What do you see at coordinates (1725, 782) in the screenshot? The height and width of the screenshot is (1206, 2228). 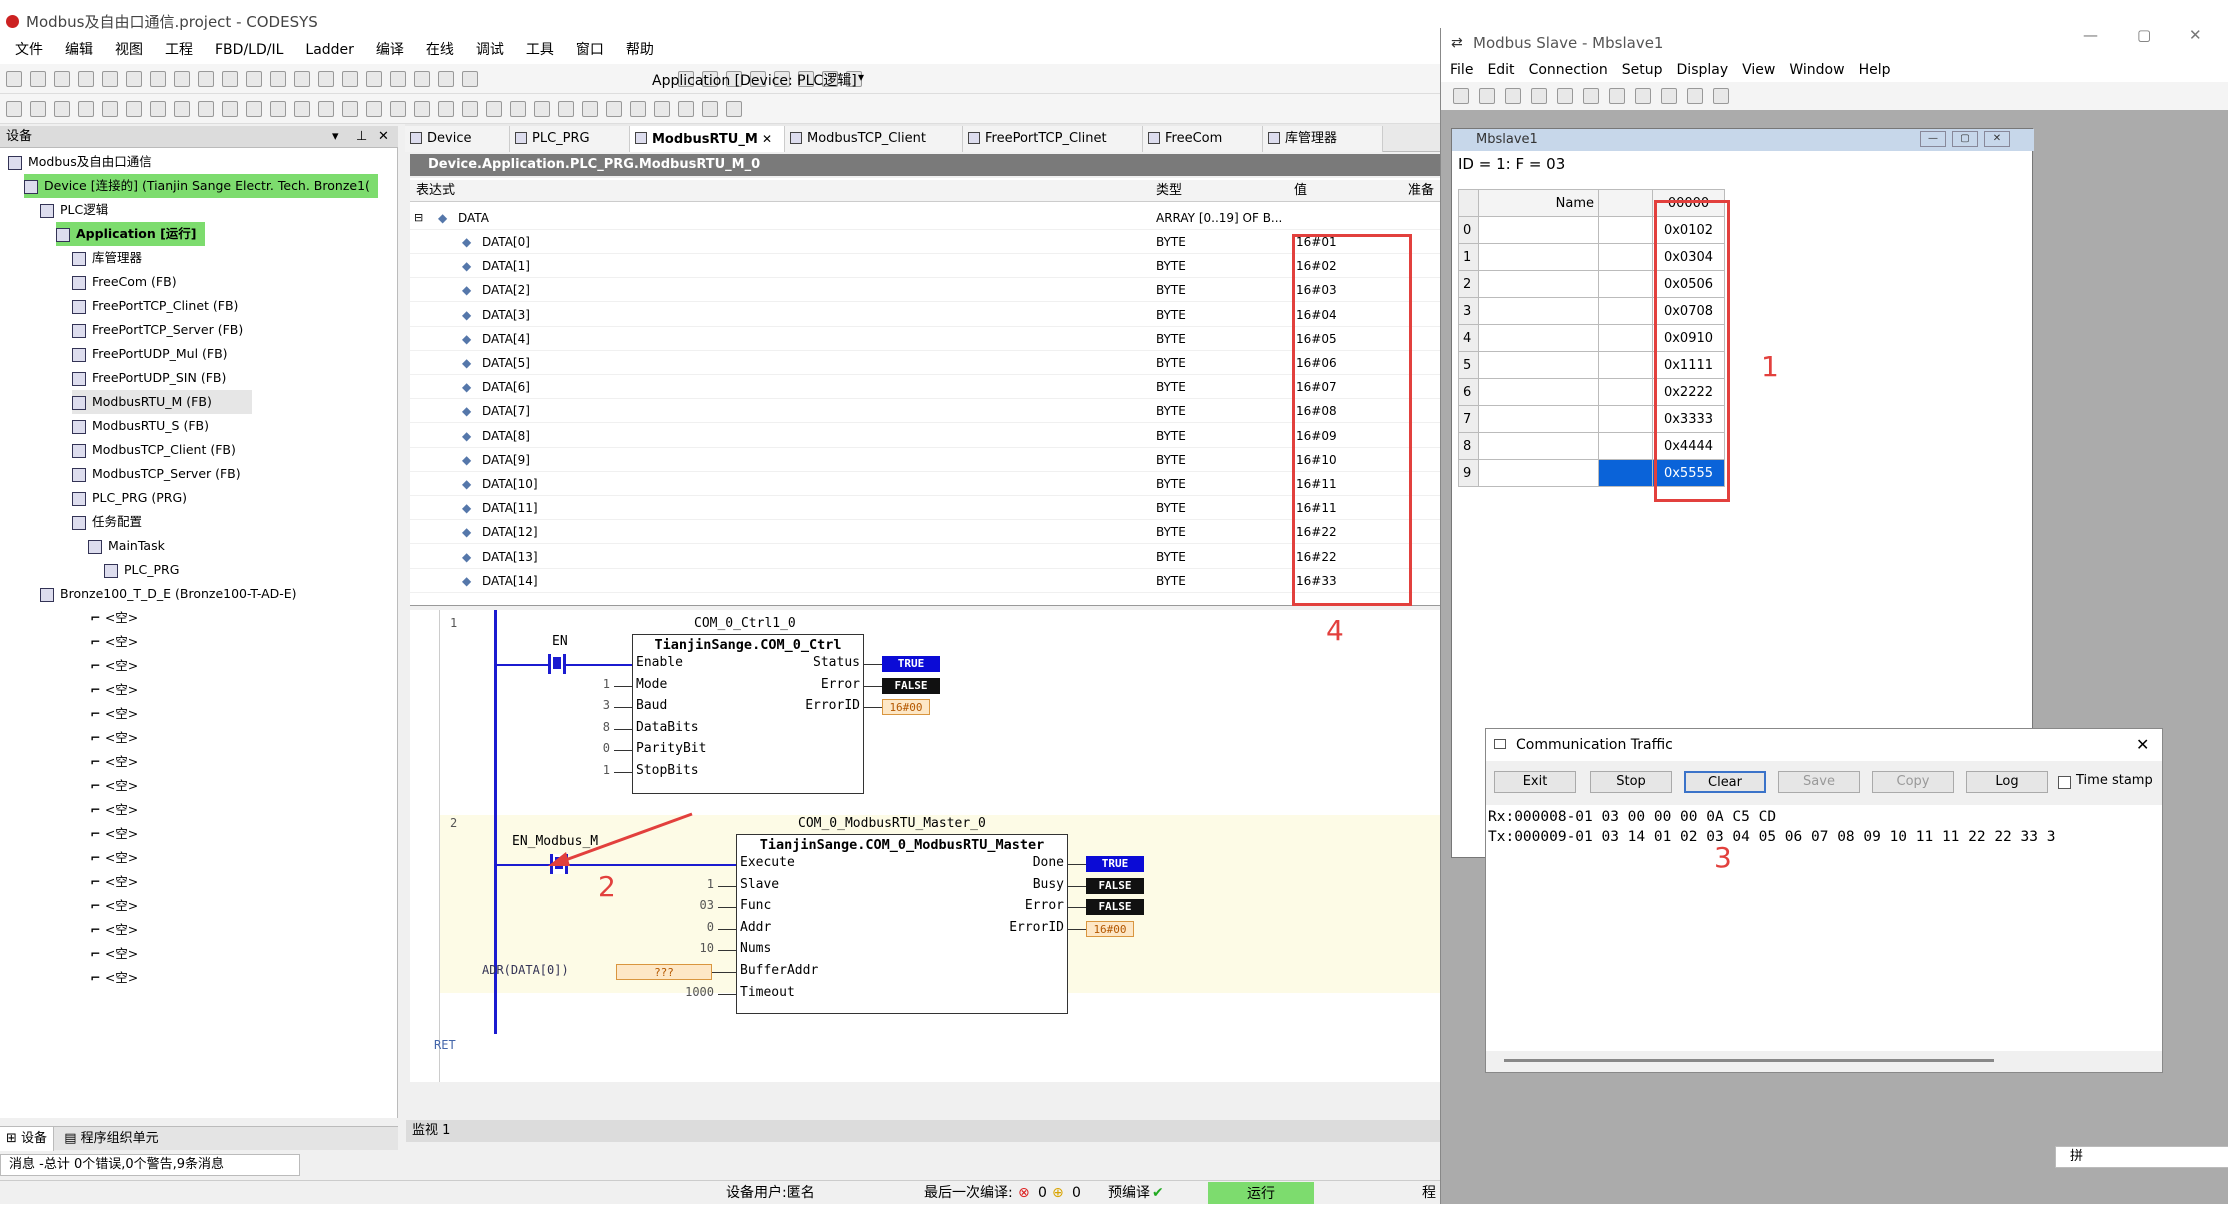 I see `traffic-button-clear: Clear` at bounding box center [1725, 782].